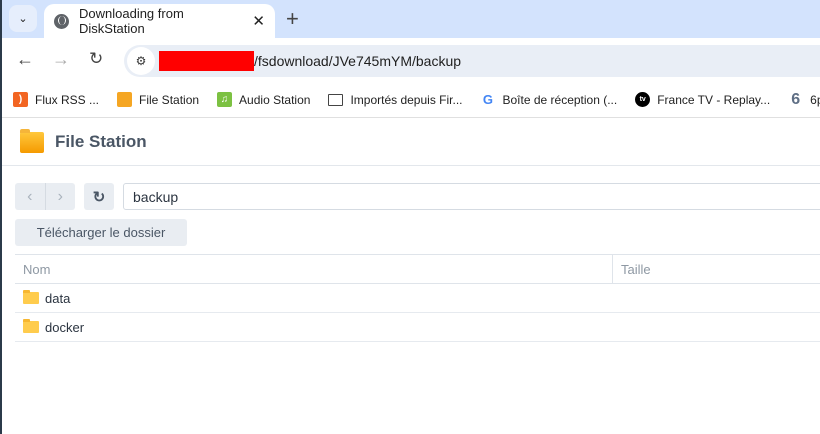 The width and height of the screenshot is (820, 434). Describe the element at coordinates (99, 196) in the screenshot. I see `refresh-button: ↻` at that location.